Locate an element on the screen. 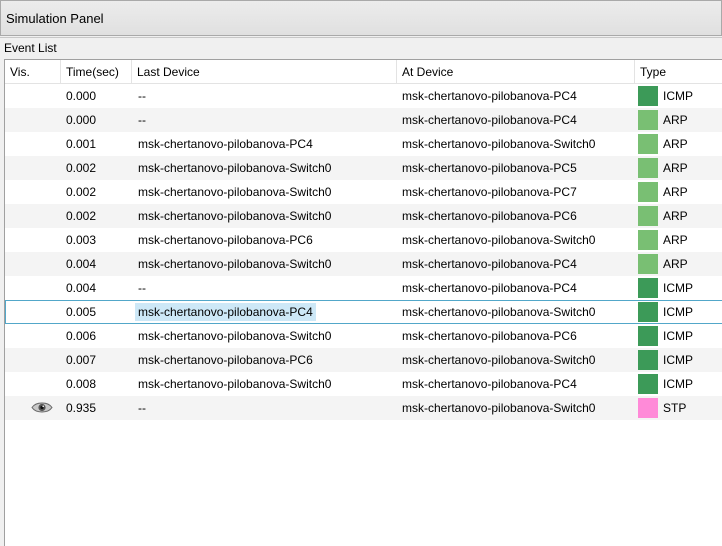  column-header-vis: Vis. is located at coordinates (33, 72).